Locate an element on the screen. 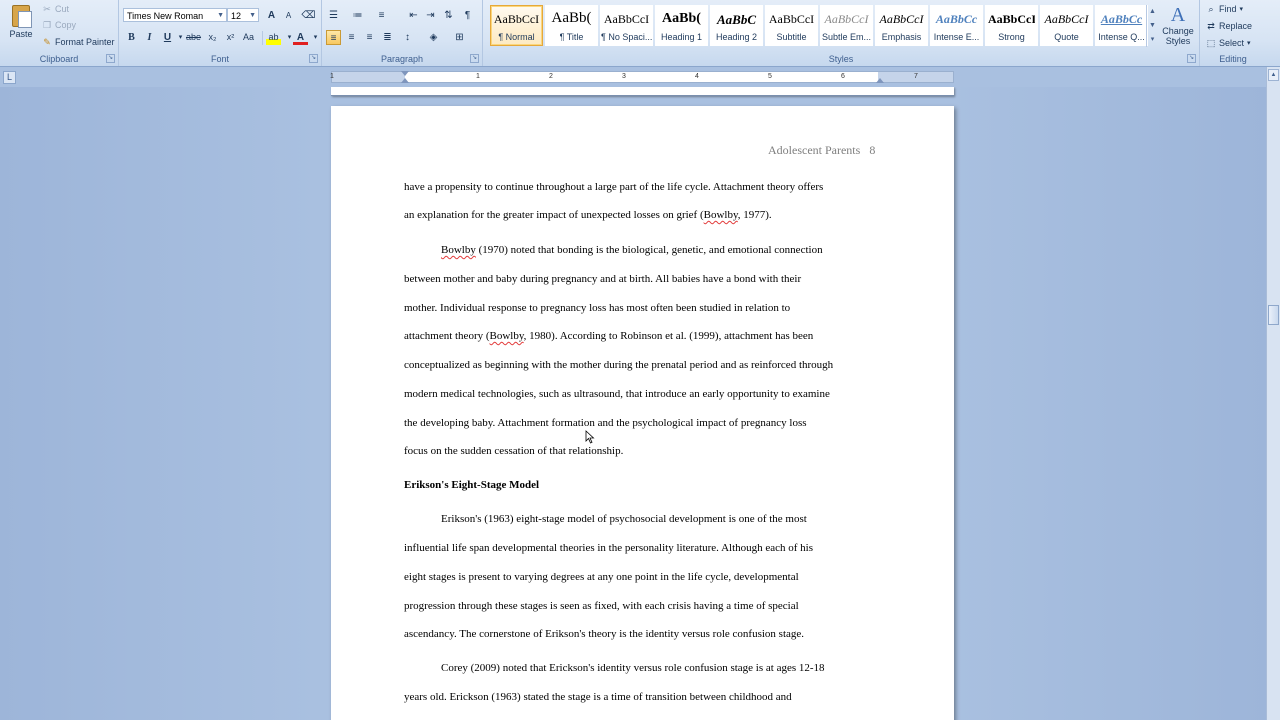 This screenshot has height=720, width=1280. align-center-button: ≡ is located at coordinates (351, 37).